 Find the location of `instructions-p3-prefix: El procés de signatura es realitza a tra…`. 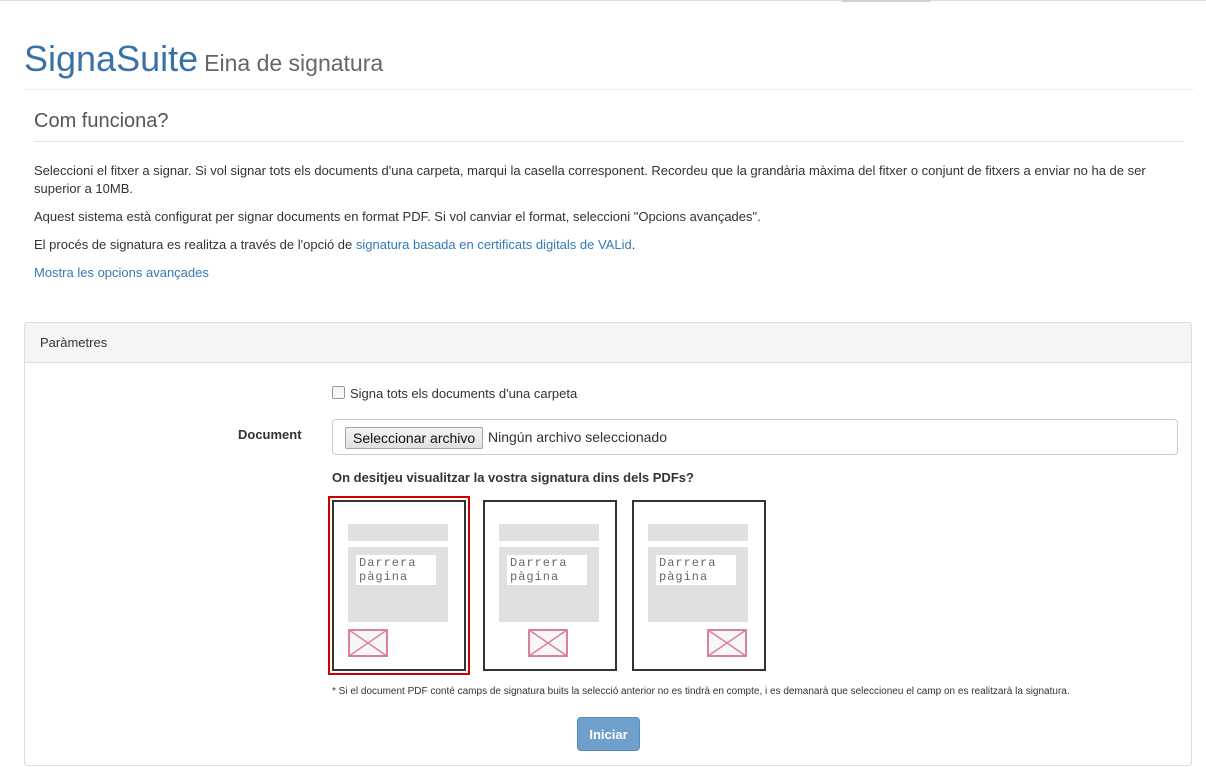

instructions-p3-prefix: El procés de signatura es realitza a tra… is located at coordinates (195, 244).